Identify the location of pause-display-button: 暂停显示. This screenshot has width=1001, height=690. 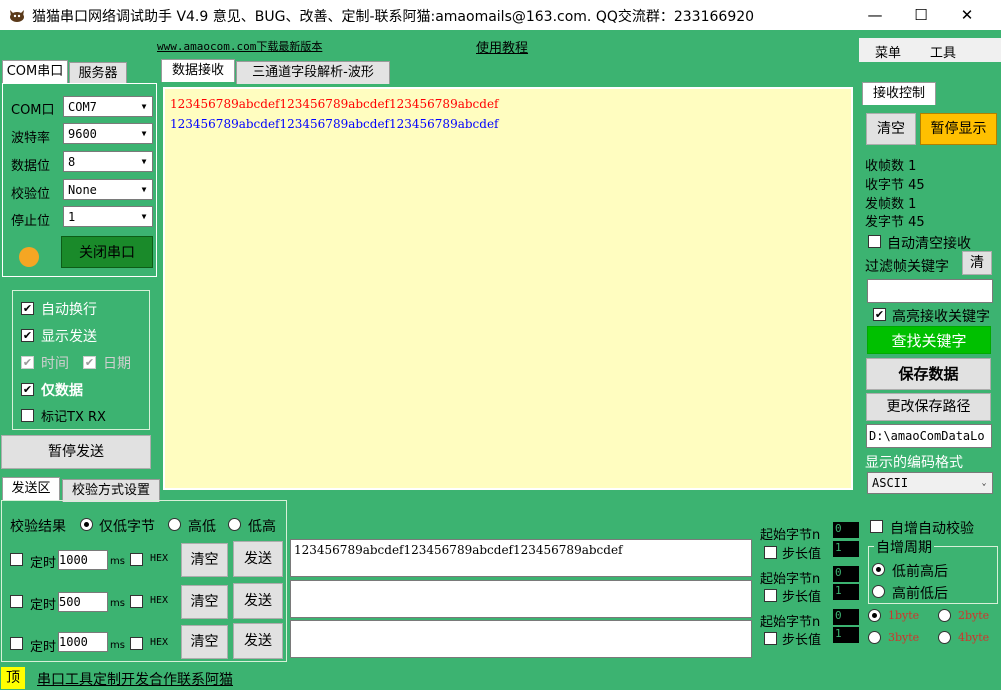
(958, 129).